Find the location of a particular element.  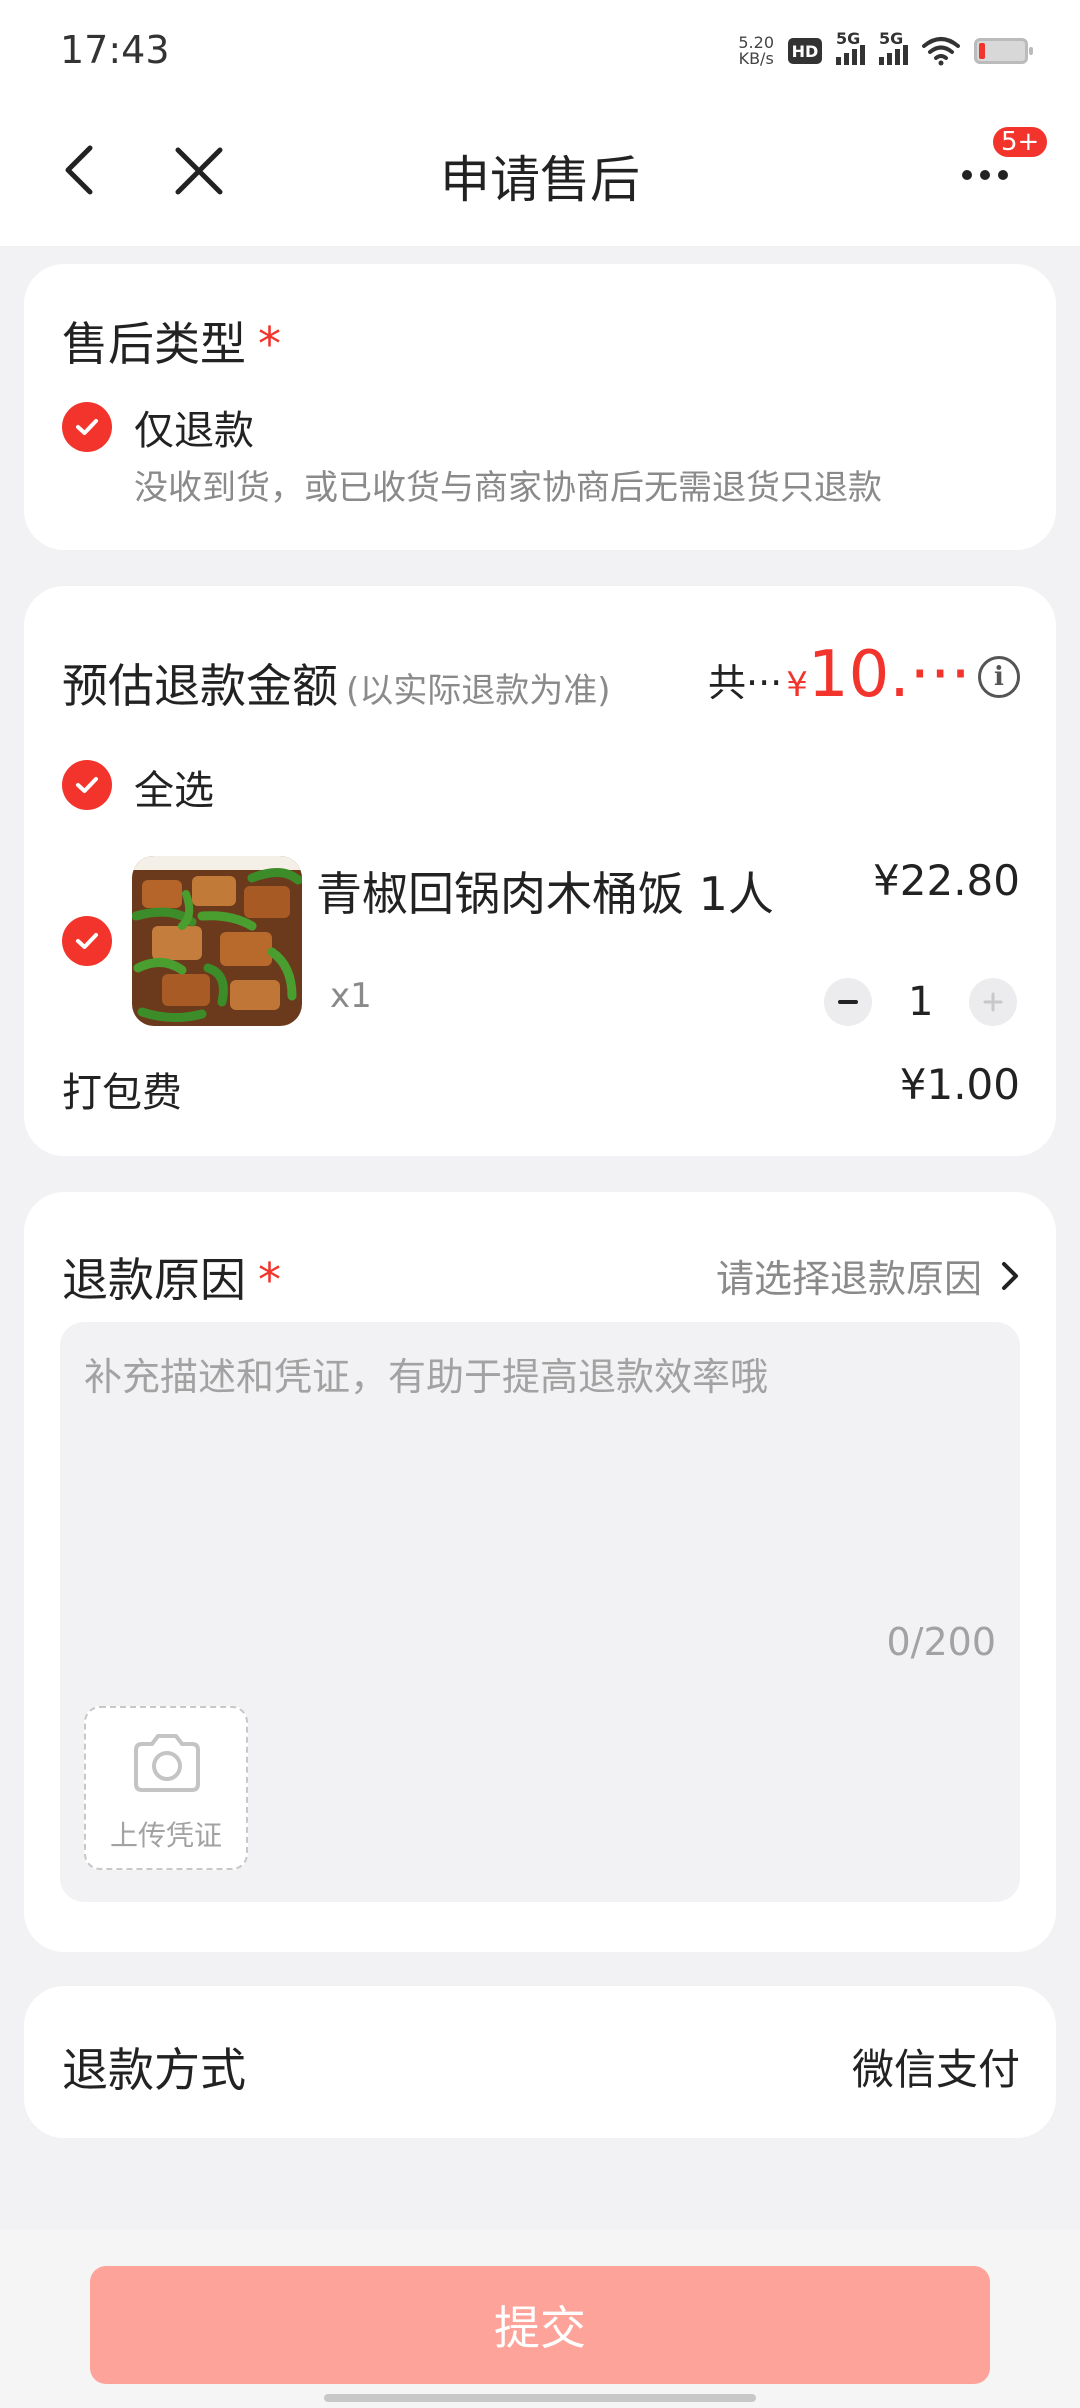

bottom-bar: 提交 is located at coordinates (540, 2319).